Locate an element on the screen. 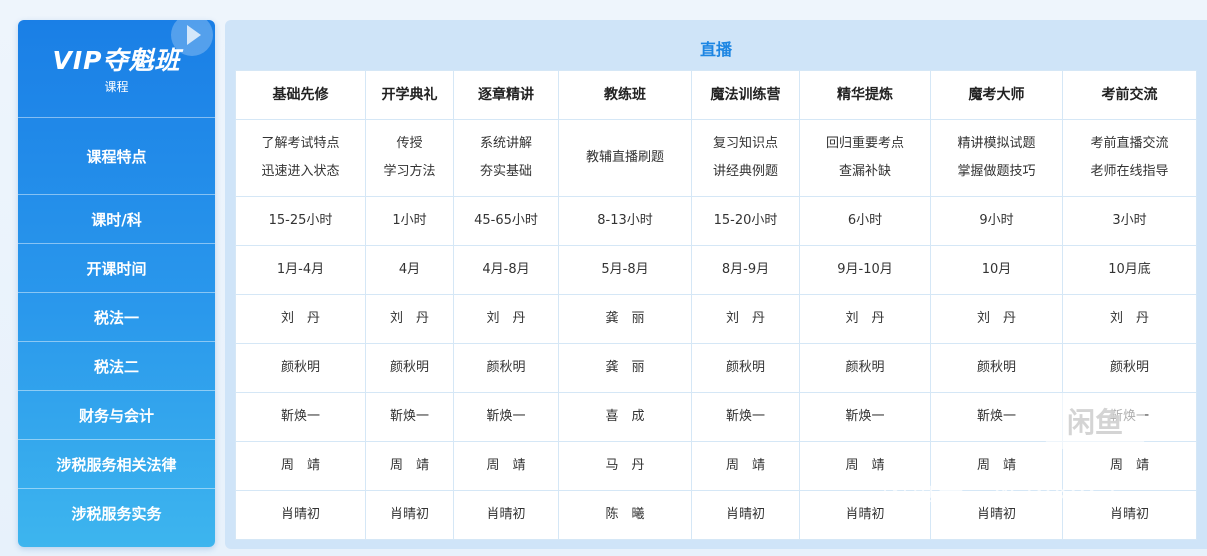 This screenshot has height=556, width=1207. table-cell: 1小时 is located at coordinates (409, 221).